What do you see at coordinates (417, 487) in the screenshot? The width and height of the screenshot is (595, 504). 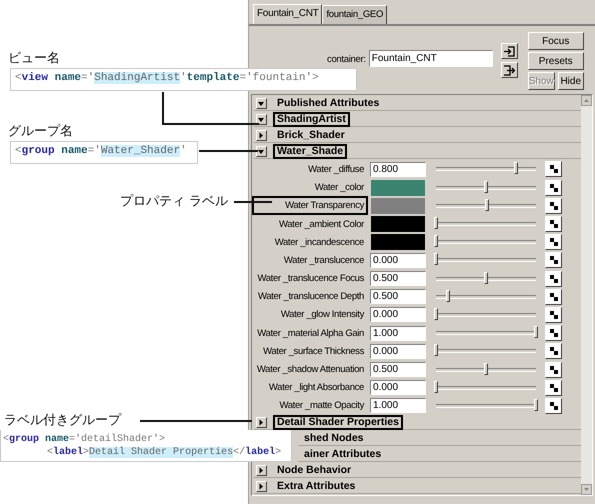 I see `section-header: Extra Attributes` at bounding box center [417, 487].